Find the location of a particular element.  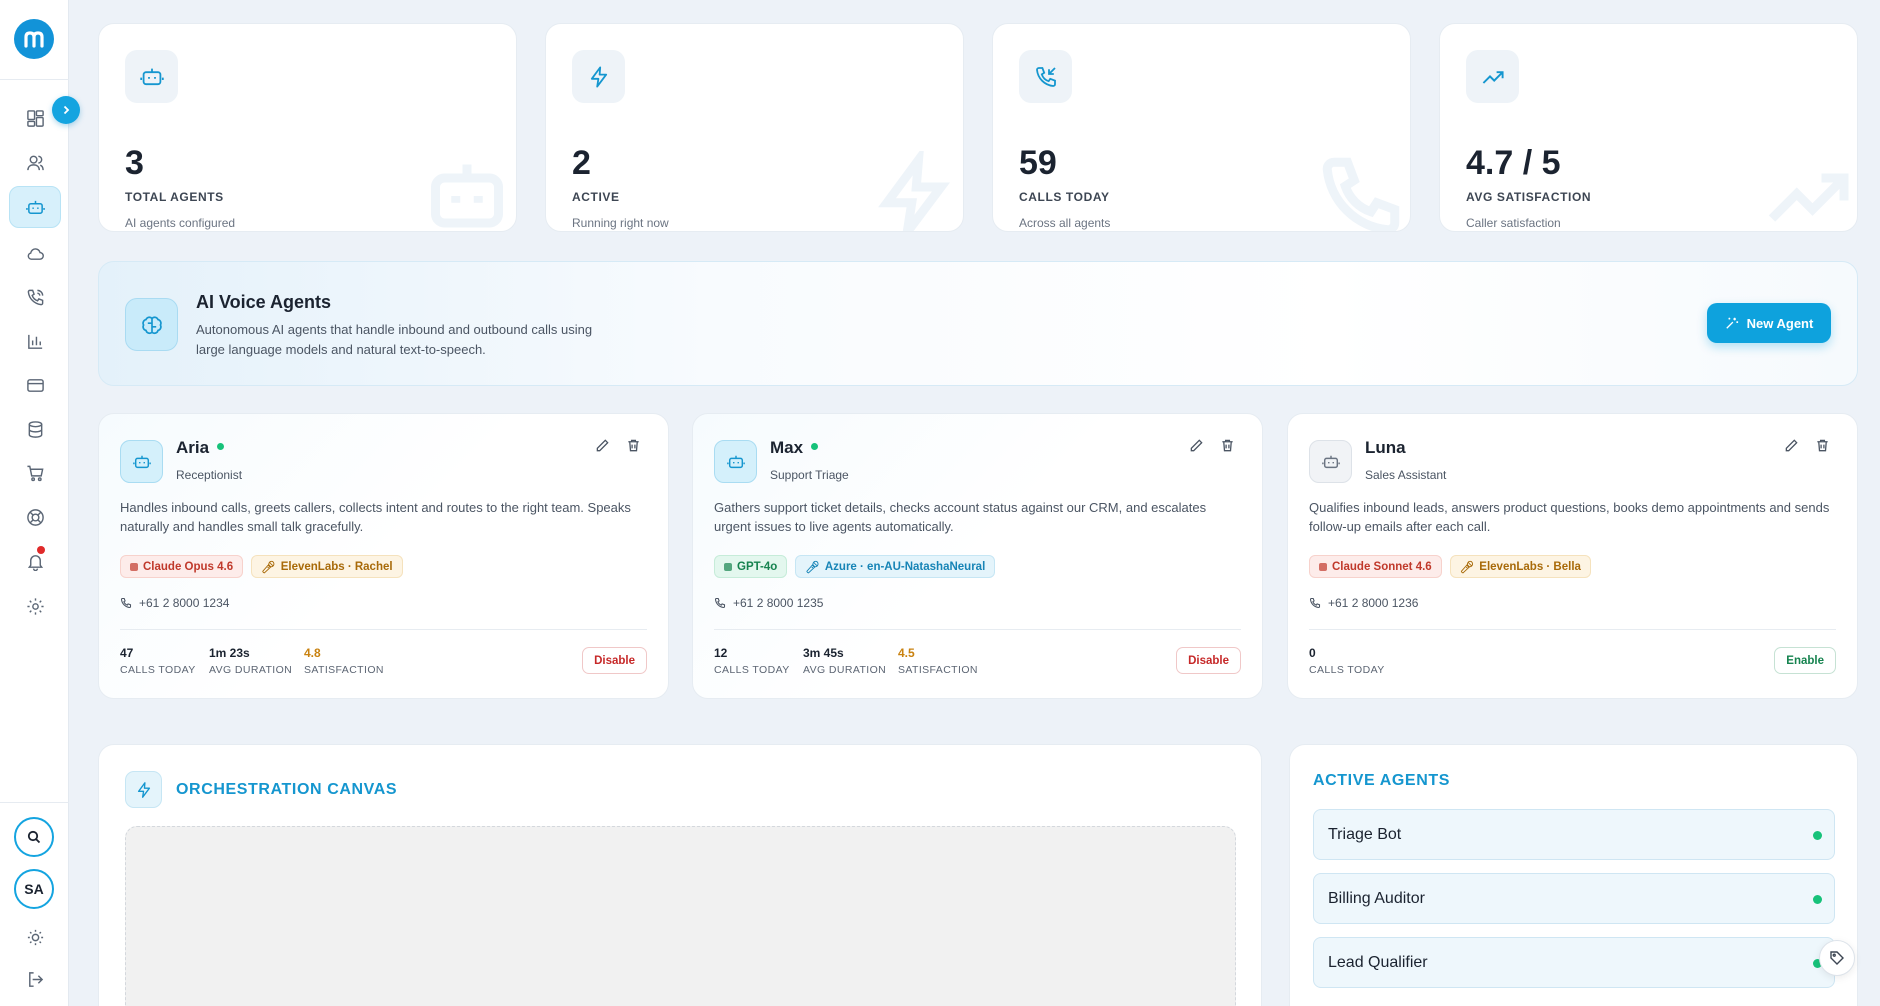

orchestration-canvas is located at coordinates (680, 916).